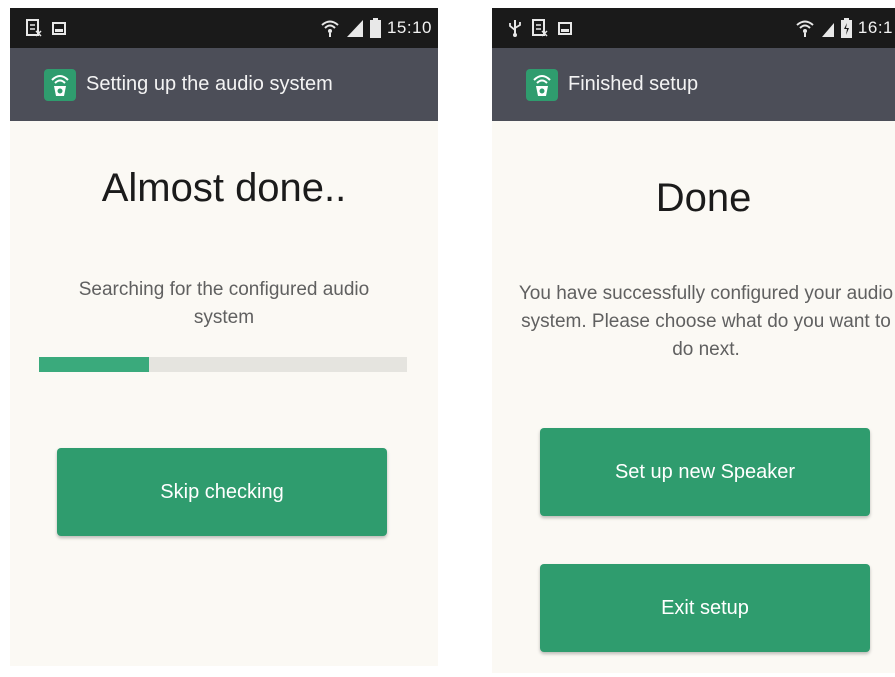 The height and width of the screenshot is (677, 895). I want to click on action-bar: Finished setup, so click(693, 84).